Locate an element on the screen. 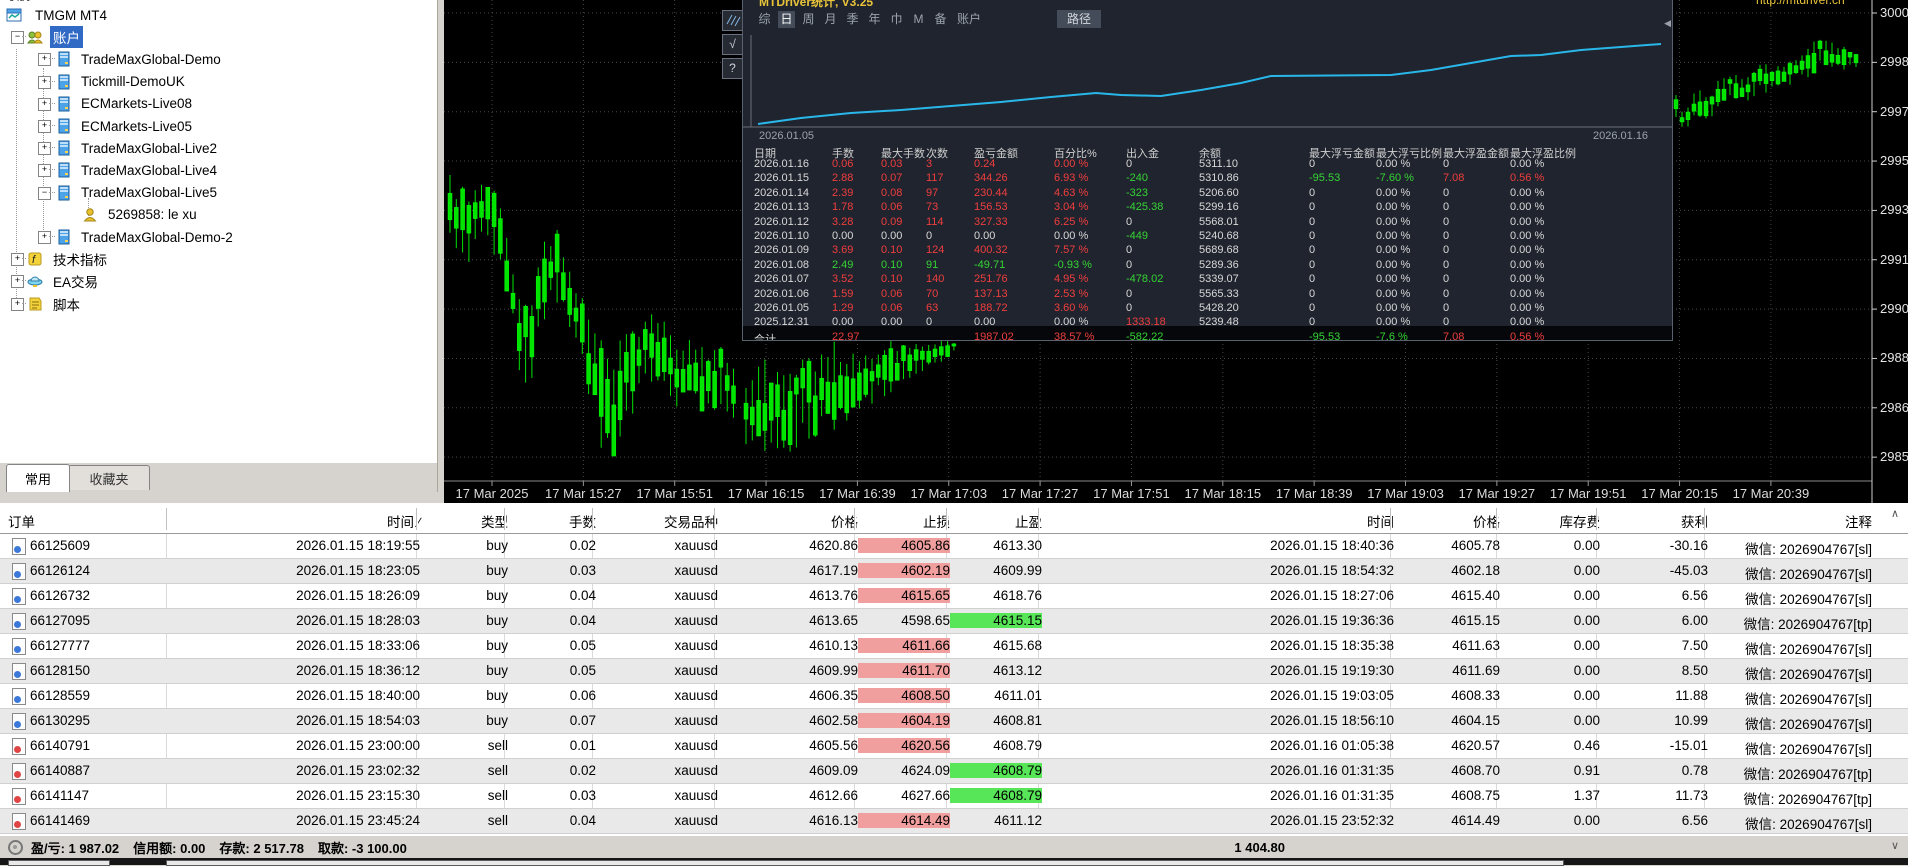 The height and width of the screenshot is (866, 1908). stats-cell: 400.32 is located at coordinates (991, 250).